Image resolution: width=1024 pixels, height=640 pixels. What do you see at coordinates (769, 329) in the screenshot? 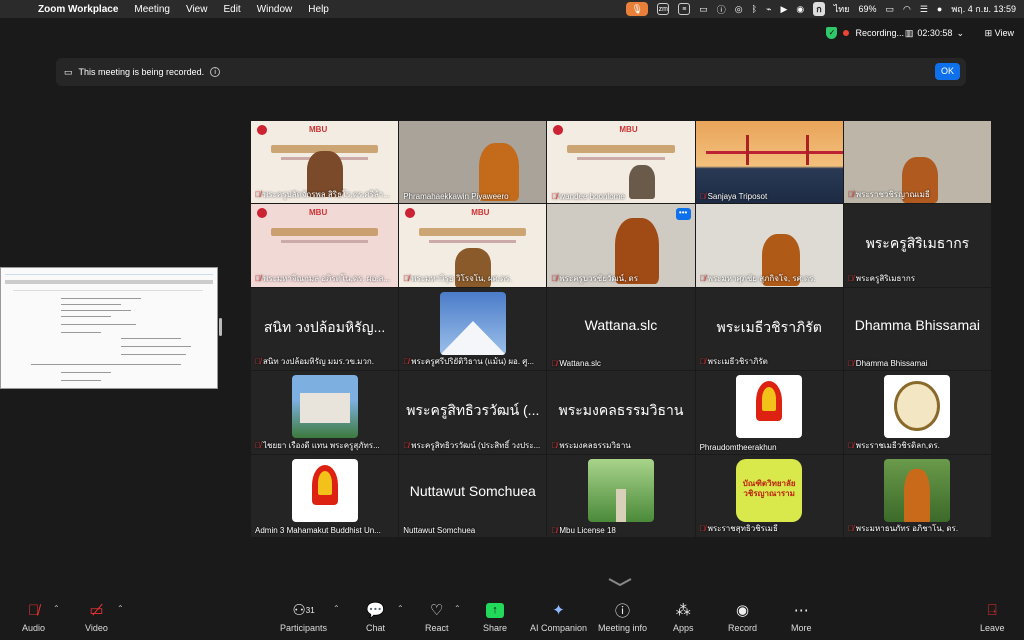
I see `participant-tile: พระเมธีวชิราภิรัต 🎙̸ พระเมธีวชิราภิรัต` at bounding box center [769, 329].